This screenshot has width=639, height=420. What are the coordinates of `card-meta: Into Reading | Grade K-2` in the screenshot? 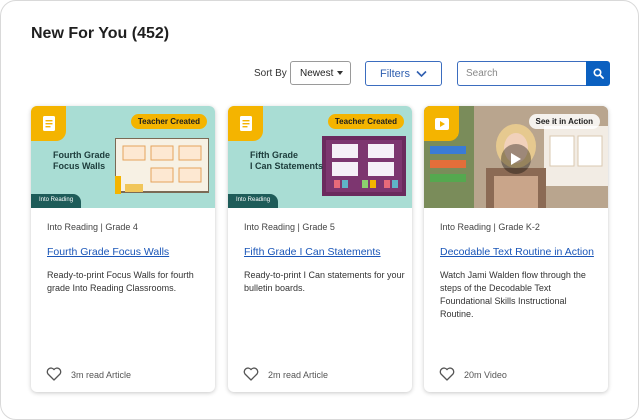 It's located at (490, 227).